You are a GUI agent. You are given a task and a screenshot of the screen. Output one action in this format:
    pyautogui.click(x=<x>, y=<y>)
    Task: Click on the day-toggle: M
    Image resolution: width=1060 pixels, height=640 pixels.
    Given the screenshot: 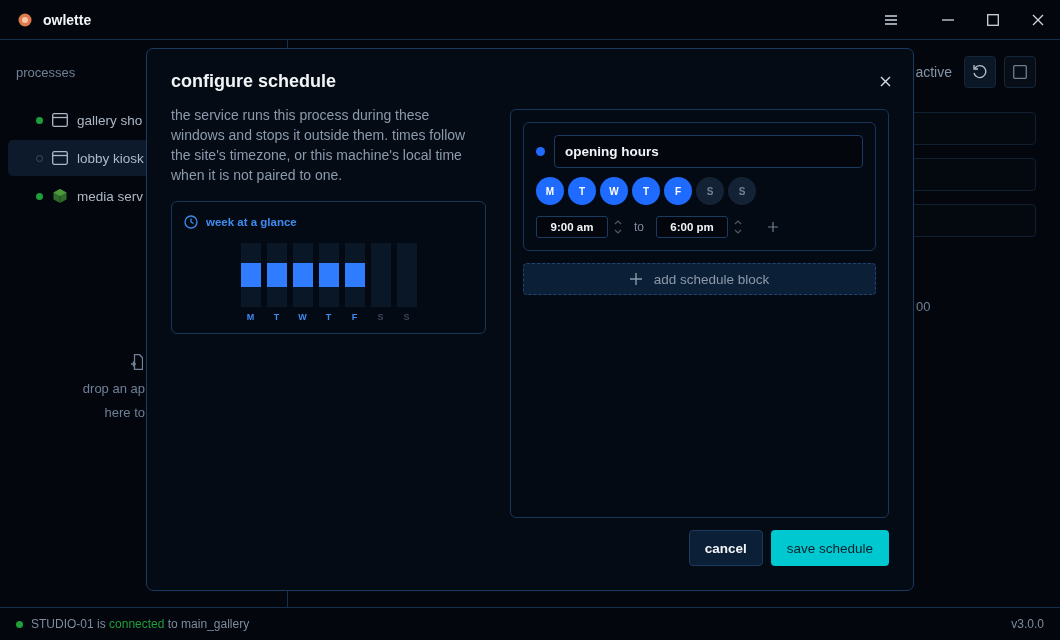 What is the action you would take?
    pyautogui.click(x=550, y=191)
    